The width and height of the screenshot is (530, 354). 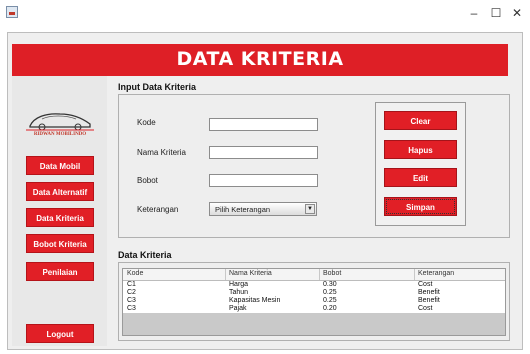 I want to click on keterangan-select: Pilih Keterangan ▼, so click(x=263, y=209).